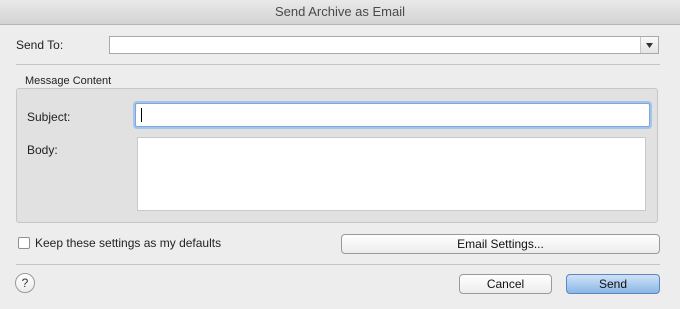 This screenshot has width=680, height=309. I want to click on message-content-label: Message Content, so click(68, 81).